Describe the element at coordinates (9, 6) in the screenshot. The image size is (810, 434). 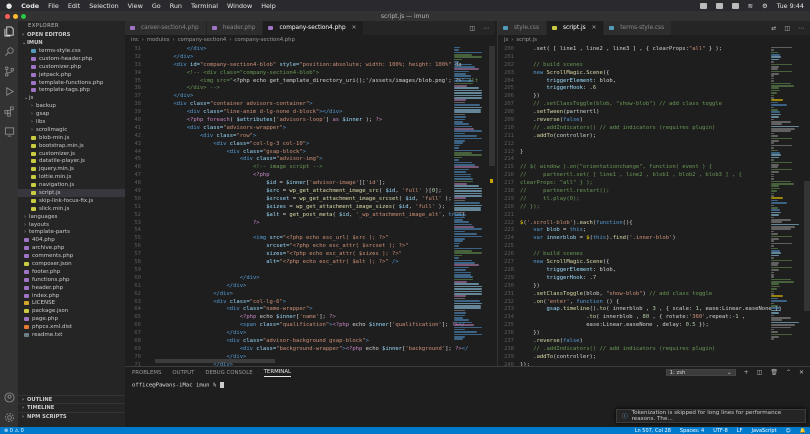
I see `apple-icon: ●` at that location.